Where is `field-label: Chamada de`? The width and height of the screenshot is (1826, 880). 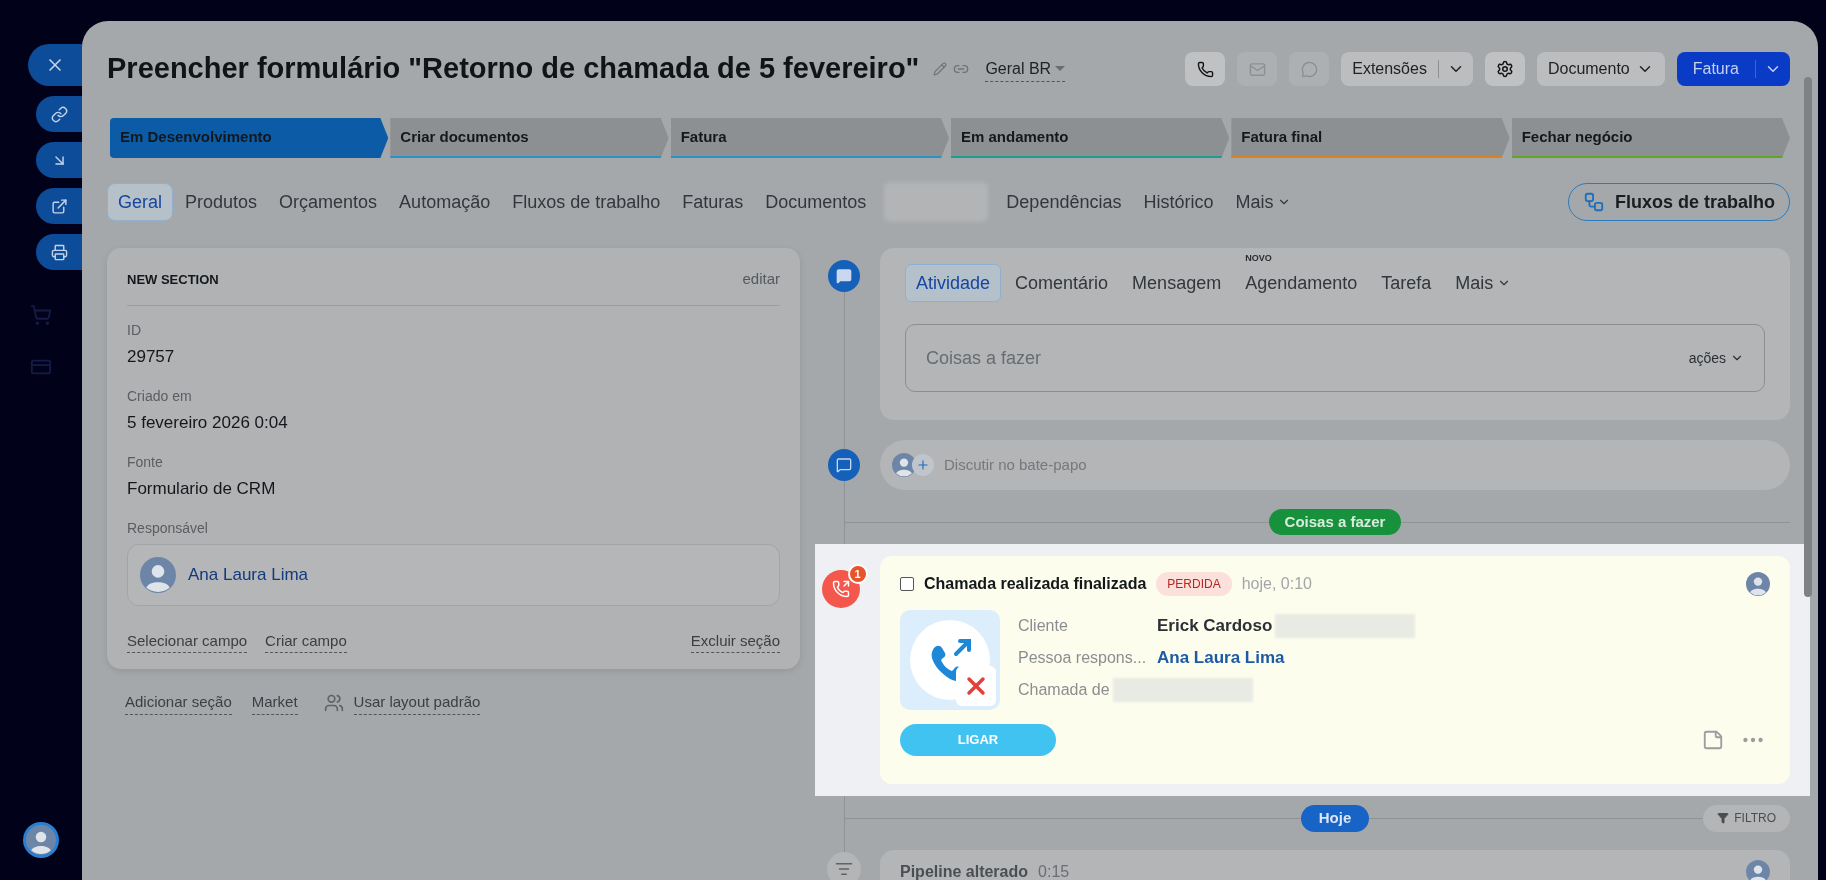
field-label: Chamada de is located at coordinates (1064, 690).